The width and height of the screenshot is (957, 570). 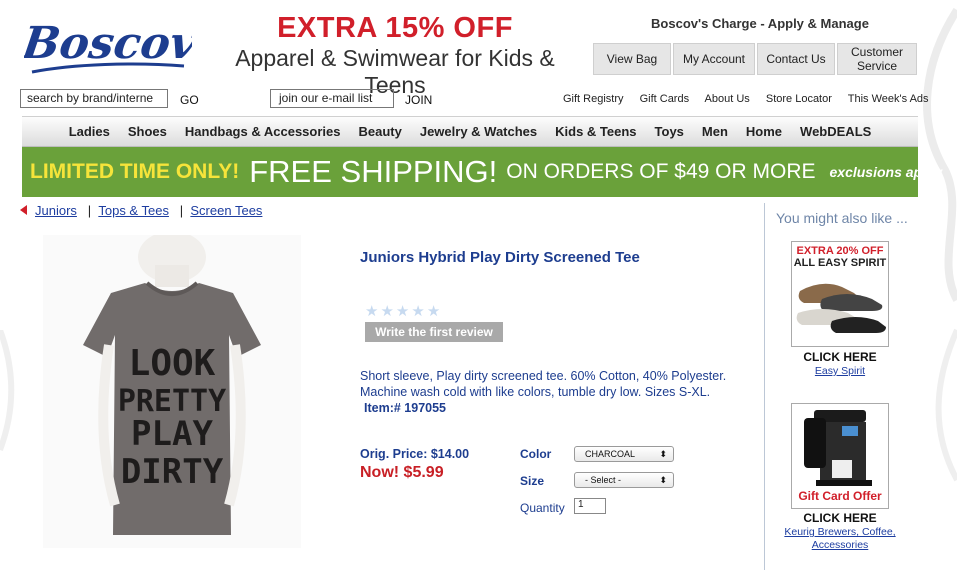 I want to click on shirt-text-line-3: PLAY, so click(x=172, y=434).